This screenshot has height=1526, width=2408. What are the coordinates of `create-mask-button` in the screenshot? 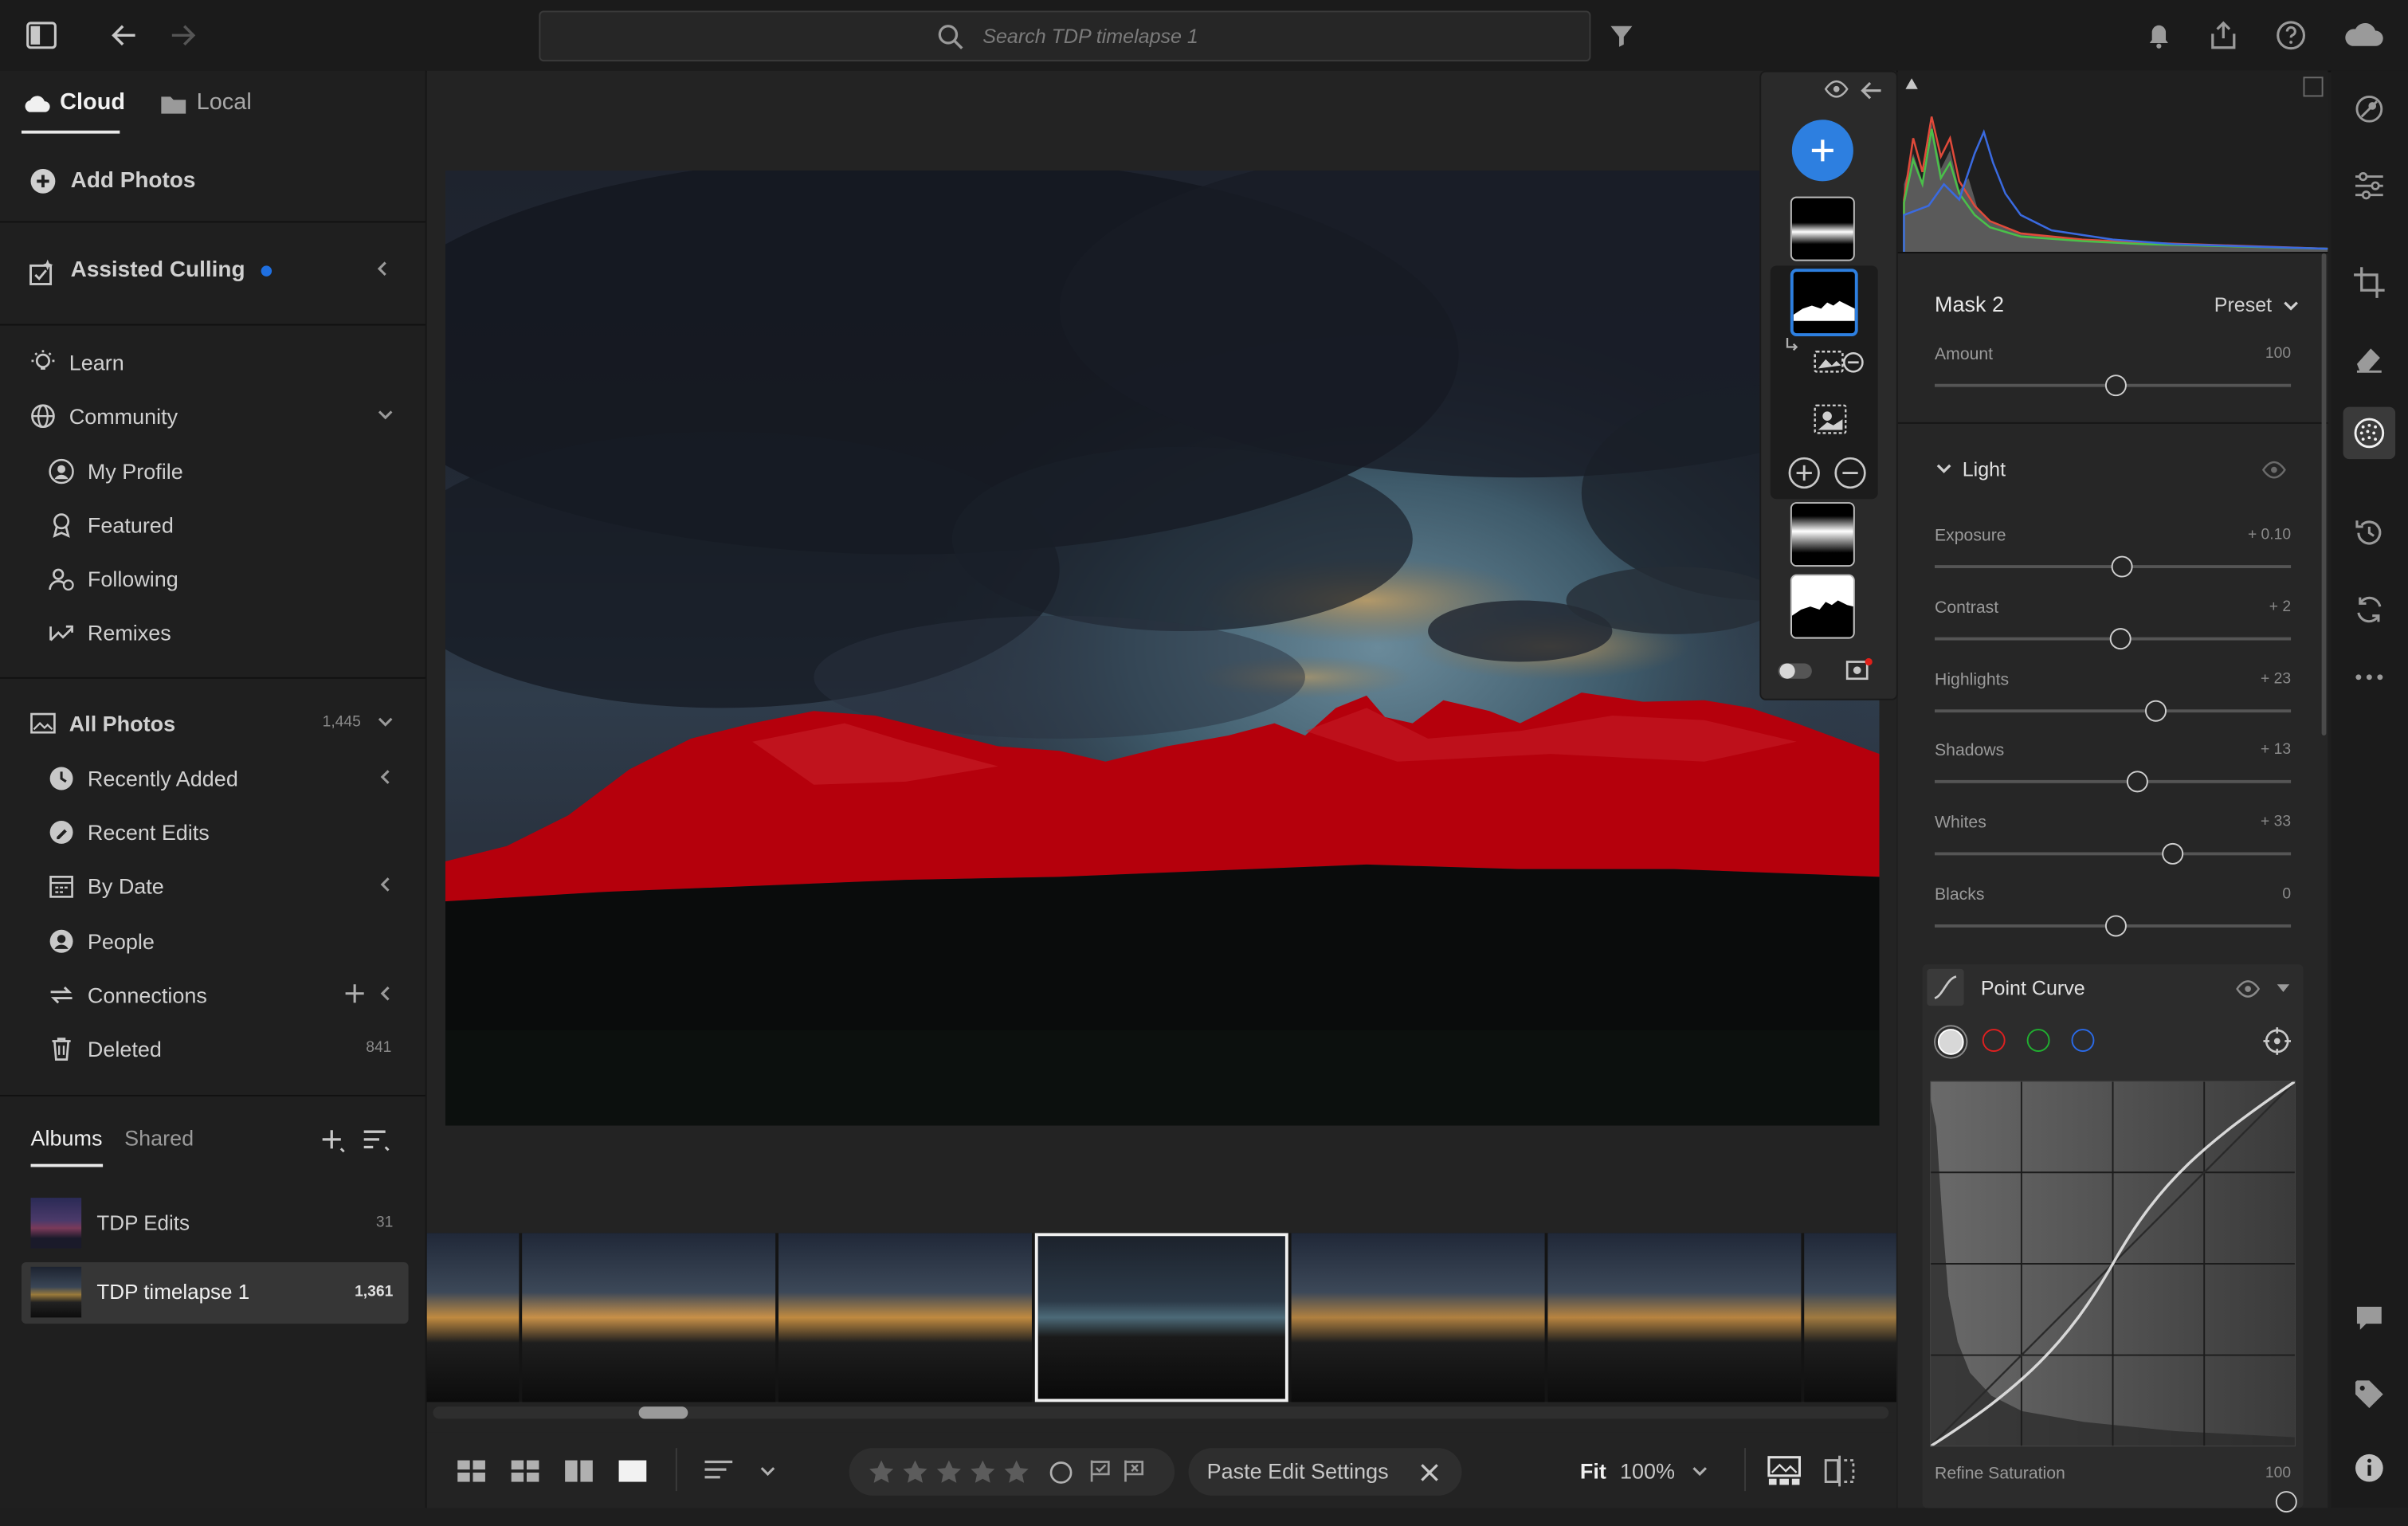 It's located at (1822, 151).